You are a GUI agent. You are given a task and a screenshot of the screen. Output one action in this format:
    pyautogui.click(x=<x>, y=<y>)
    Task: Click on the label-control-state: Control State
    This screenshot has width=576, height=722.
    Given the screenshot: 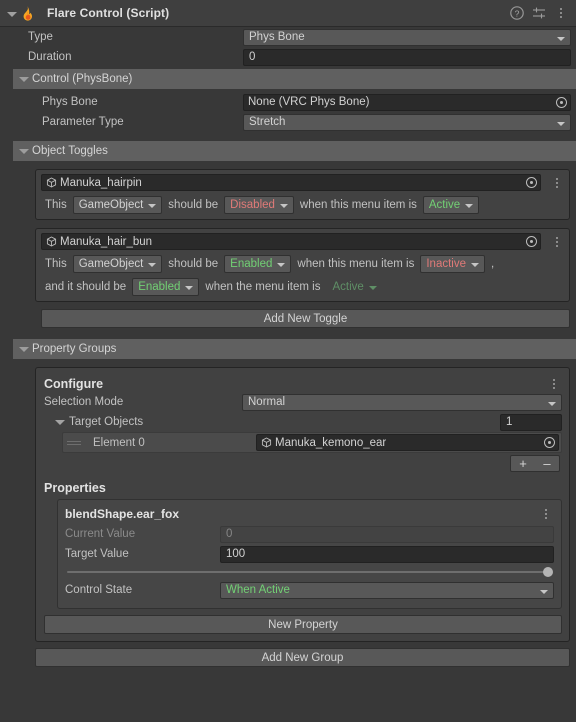 What is the action you would take?
    pyautogui.click(x=99, y=590)
    